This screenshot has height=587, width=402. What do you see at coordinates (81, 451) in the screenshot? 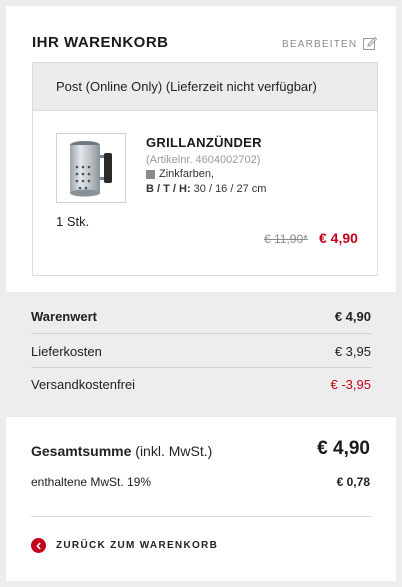
I see `total-label-strong: Gesamtsumme` at bounding box center [81, 451].